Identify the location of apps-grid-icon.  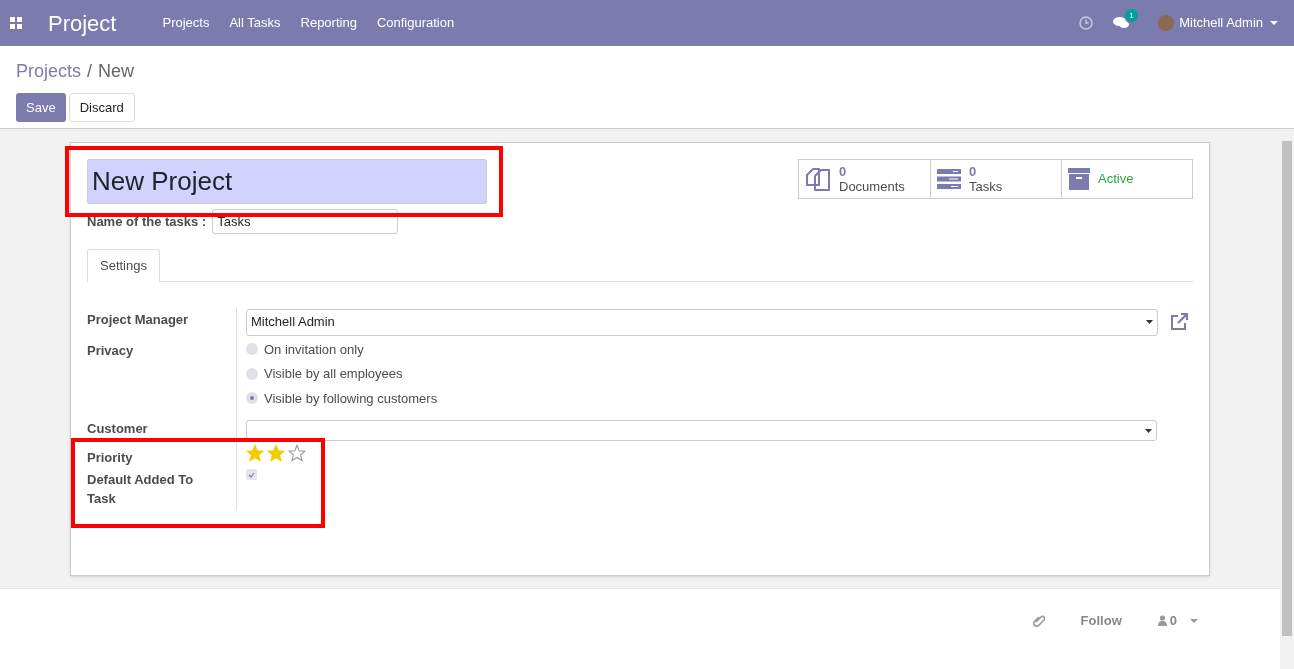
(16, 23).